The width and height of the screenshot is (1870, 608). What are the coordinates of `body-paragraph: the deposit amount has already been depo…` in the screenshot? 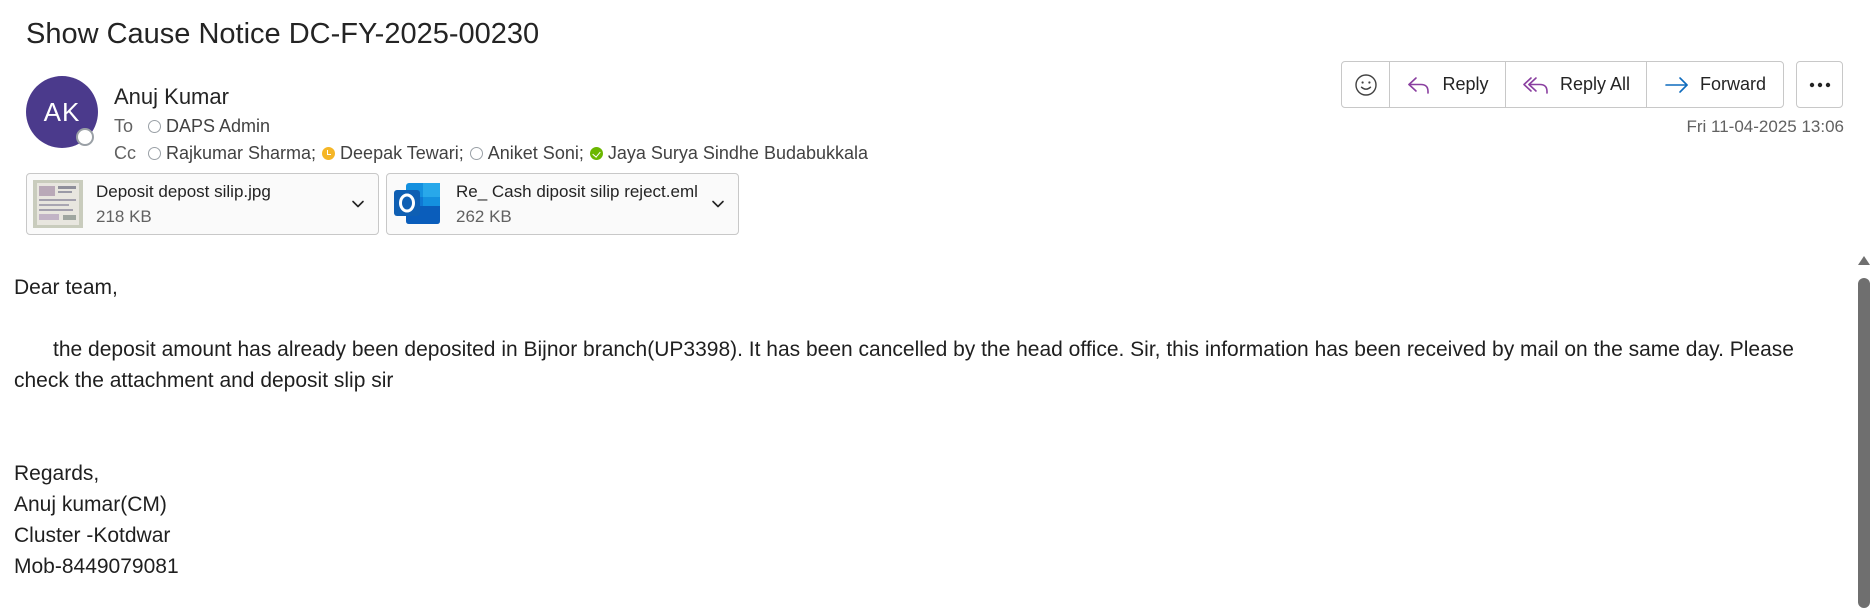 It's located at (904, 365).